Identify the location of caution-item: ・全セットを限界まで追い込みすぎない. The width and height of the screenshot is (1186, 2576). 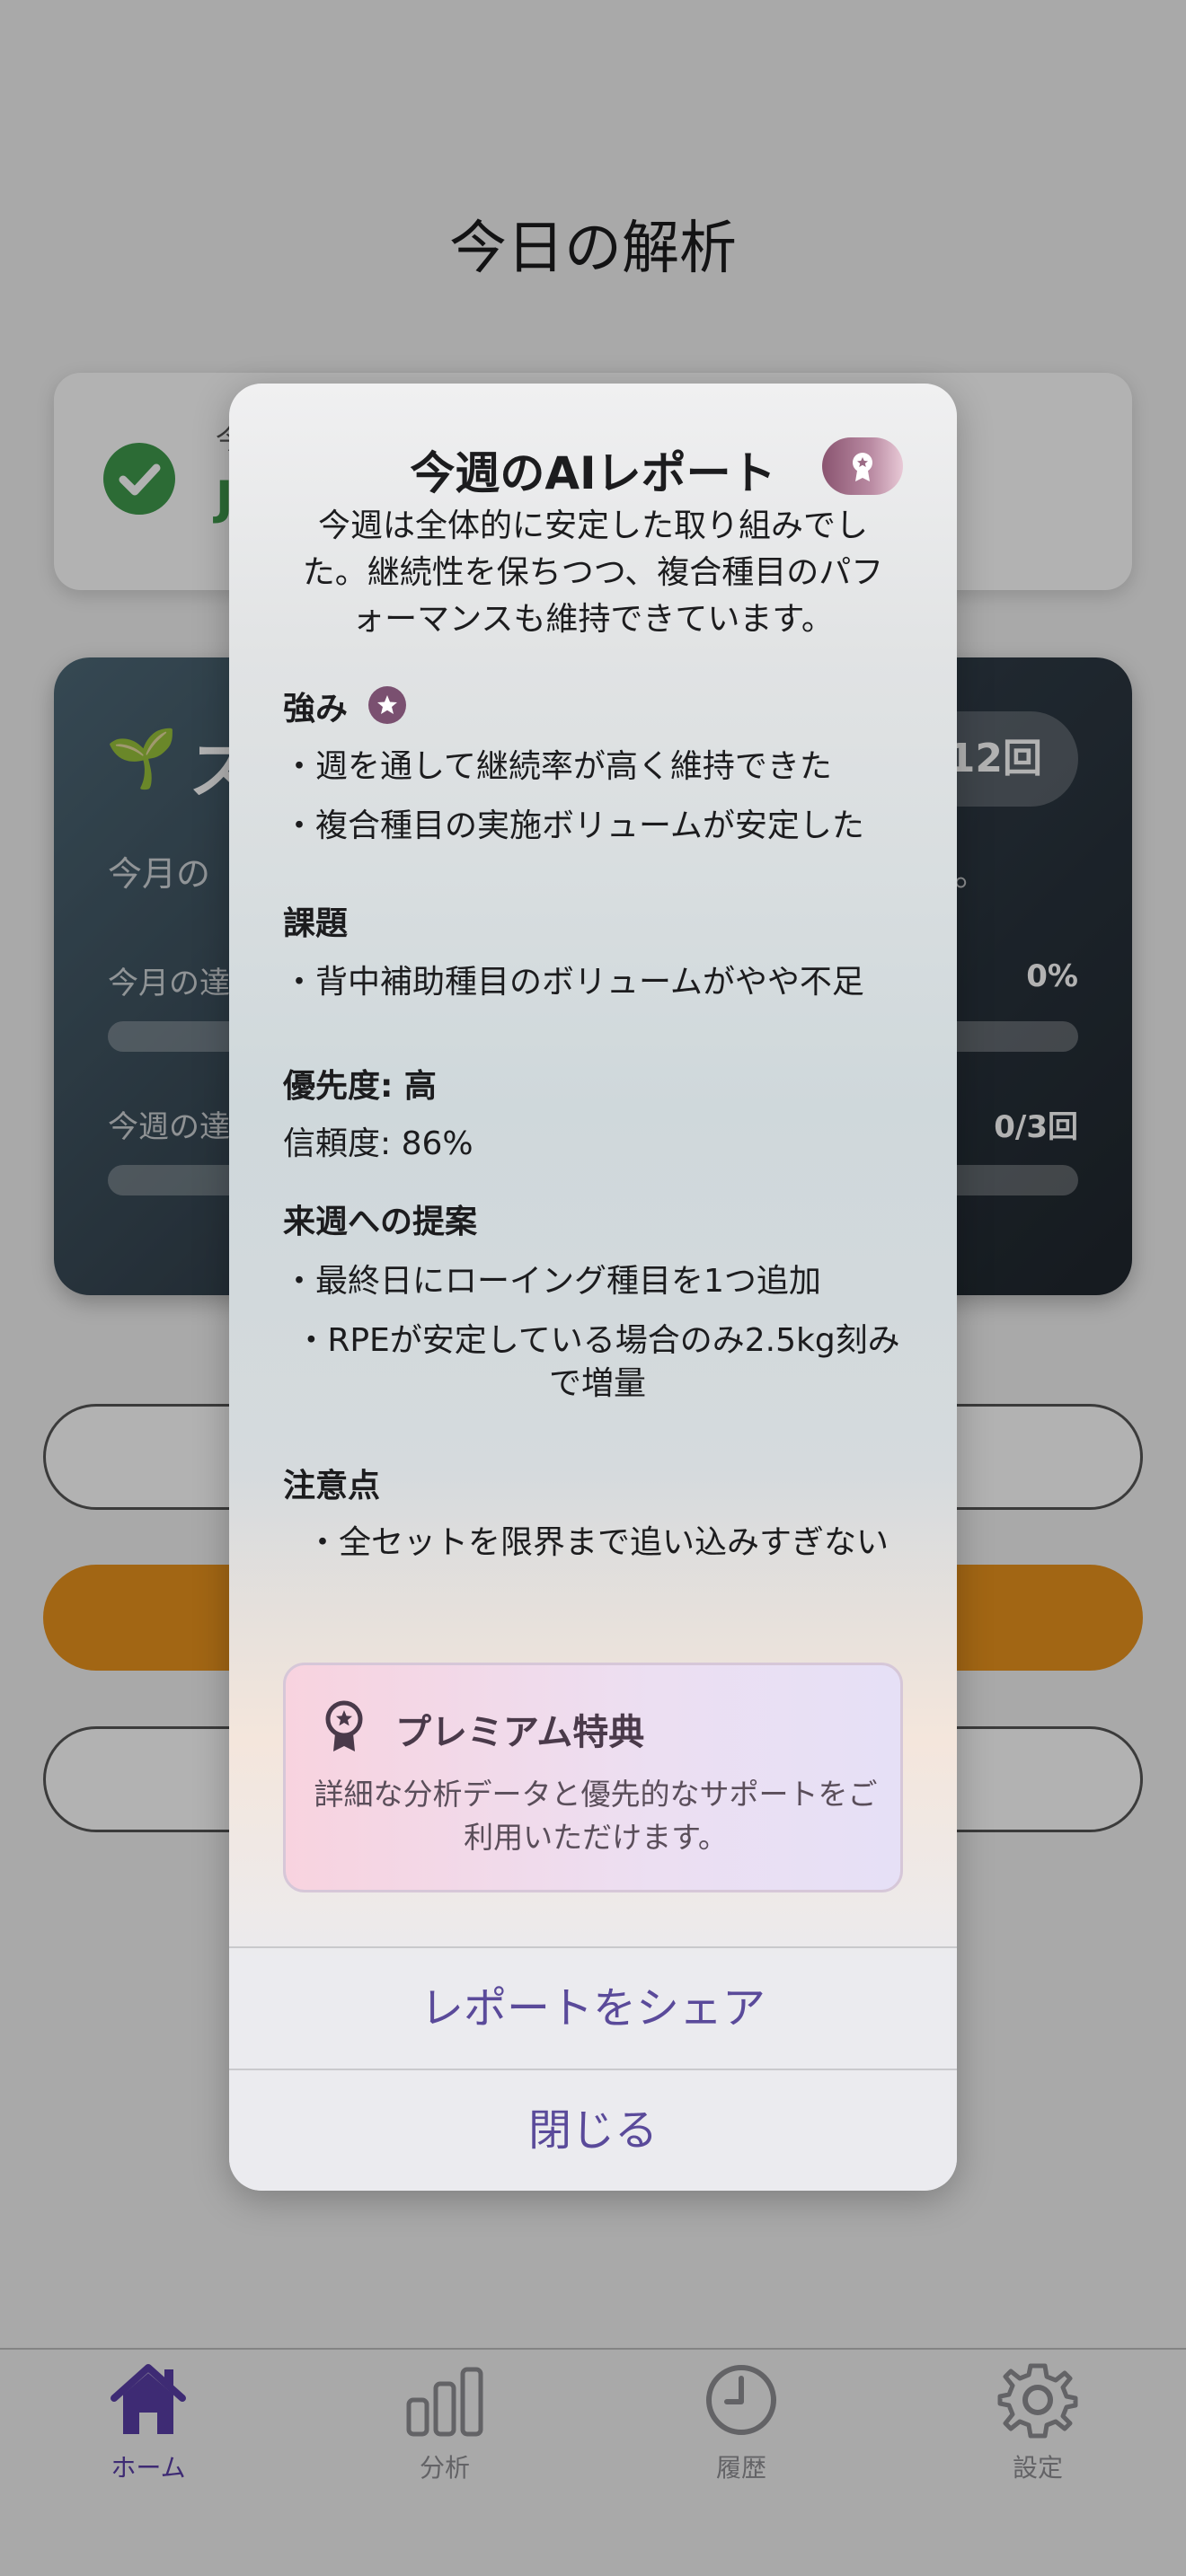
(597, 1542).